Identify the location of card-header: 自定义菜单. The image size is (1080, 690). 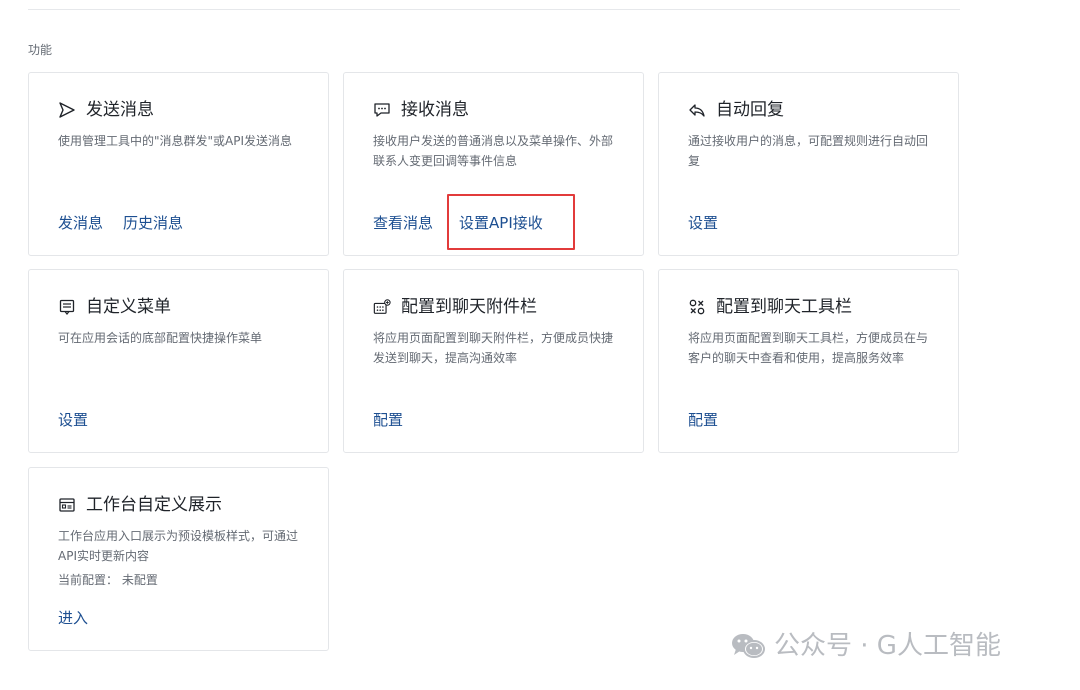
(114, 307).